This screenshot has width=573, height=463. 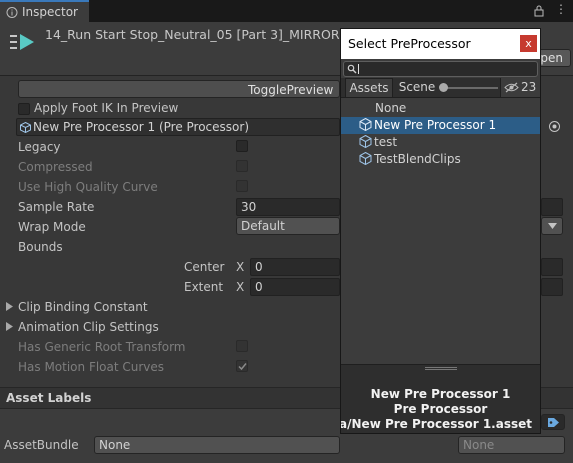 I want to click on hidden-assets-toggle: 23, so click(x=520, y=87).